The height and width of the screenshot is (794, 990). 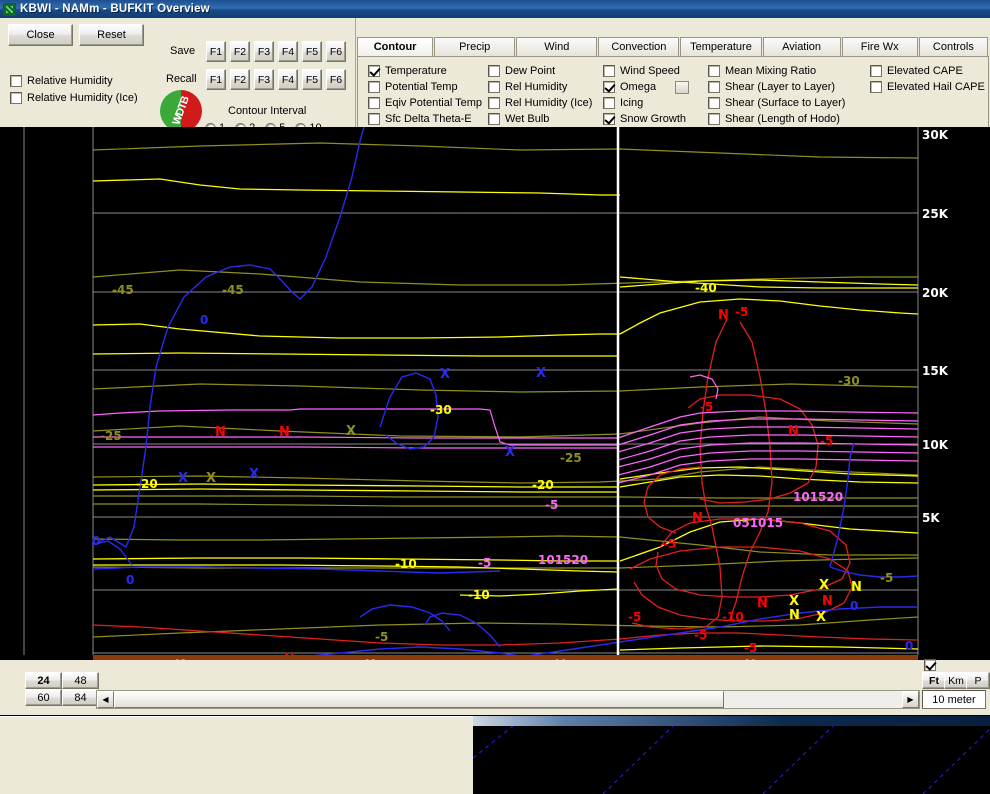 I want to click on contour-c5-checkbox-elevated-cape, so click(x=876, y=71).